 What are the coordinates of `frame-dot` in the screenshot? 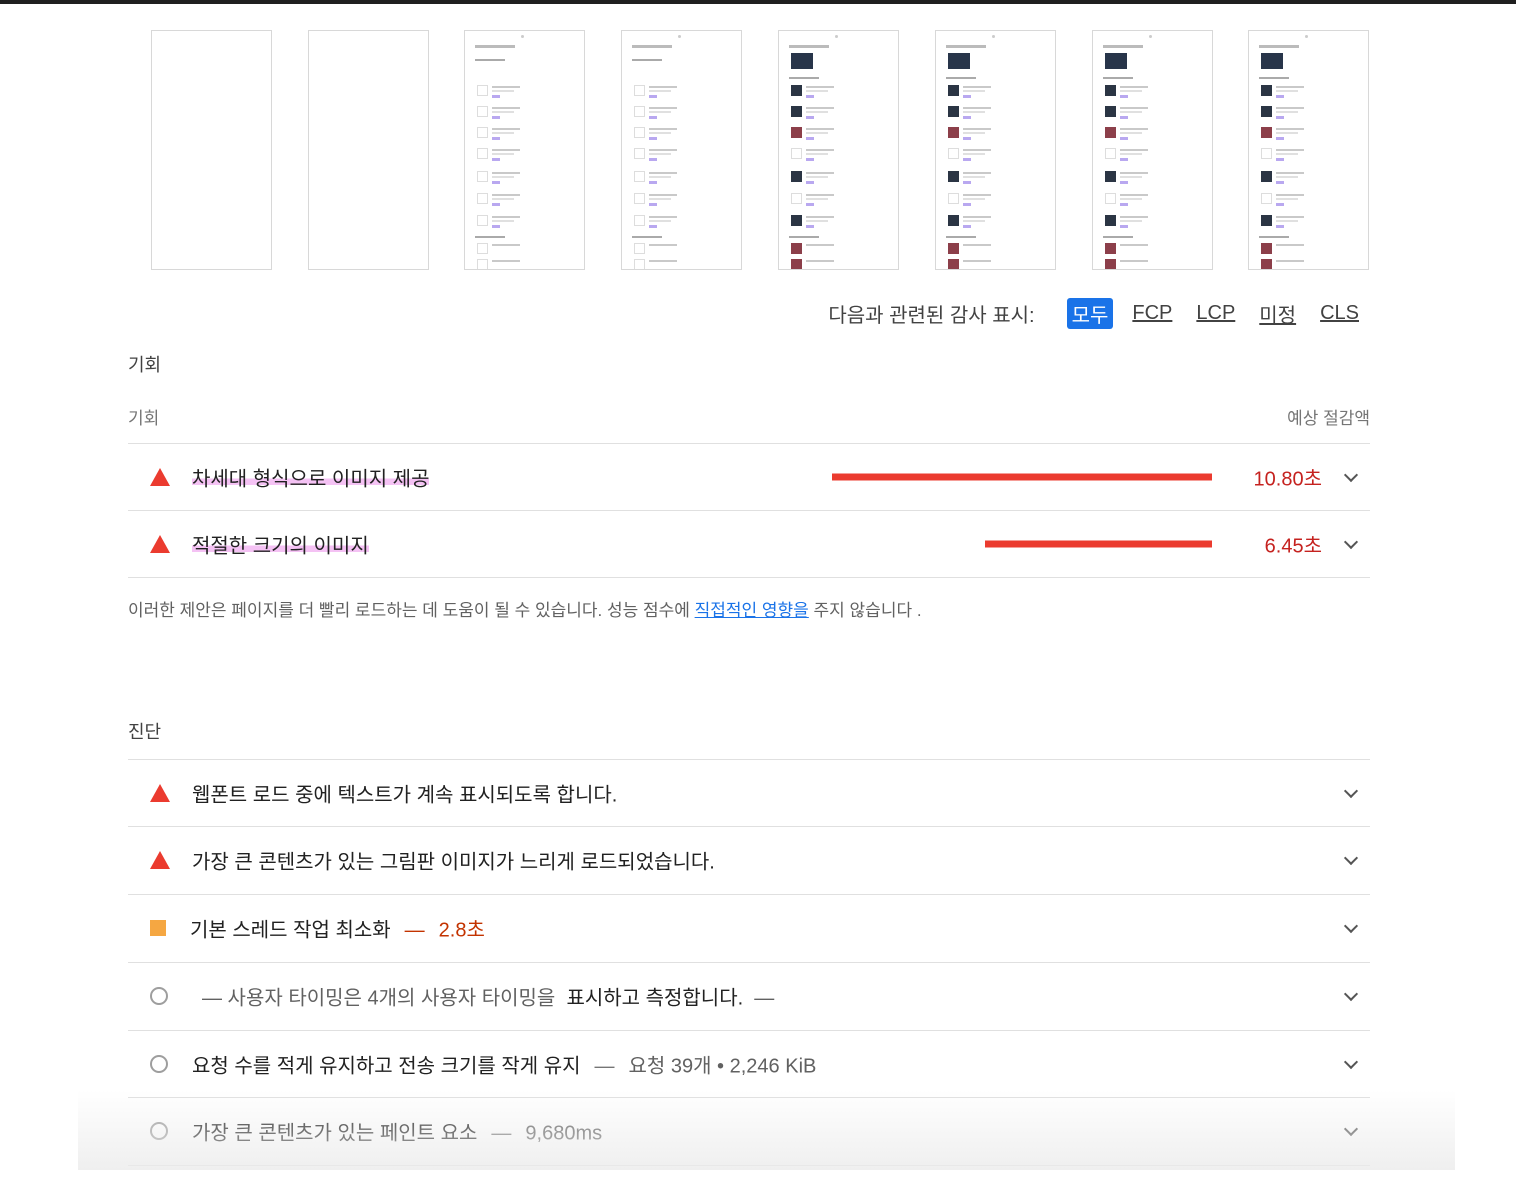 It's located at (993, 36).